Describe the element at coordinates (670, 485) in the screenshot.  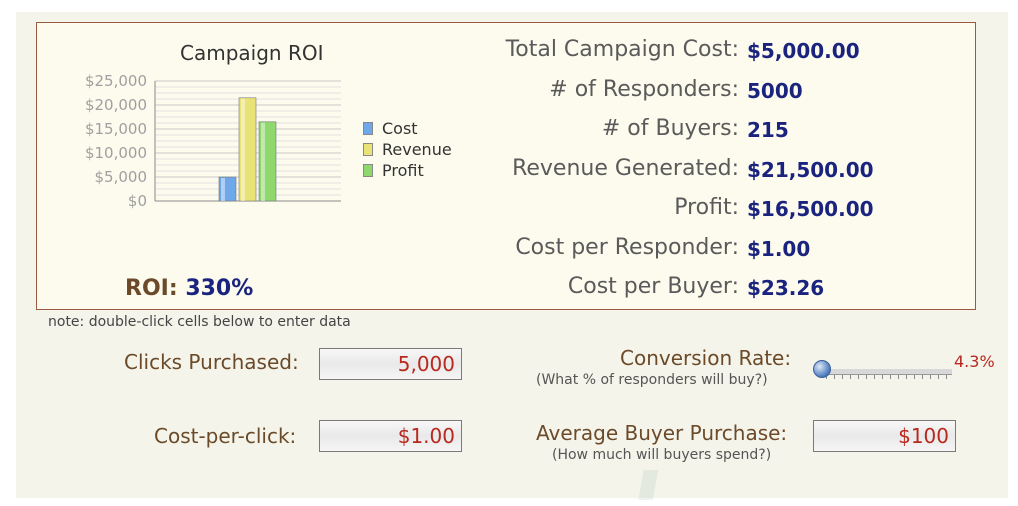
I see `background-watermark` at that location.